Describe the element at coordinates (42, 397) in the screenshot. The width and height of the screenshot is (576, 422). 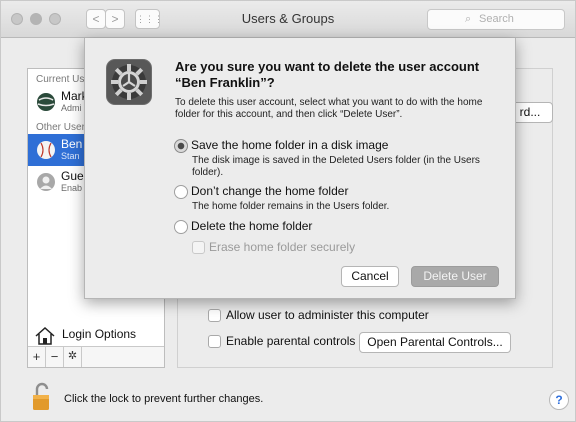
I see `lock-icon` at that location.